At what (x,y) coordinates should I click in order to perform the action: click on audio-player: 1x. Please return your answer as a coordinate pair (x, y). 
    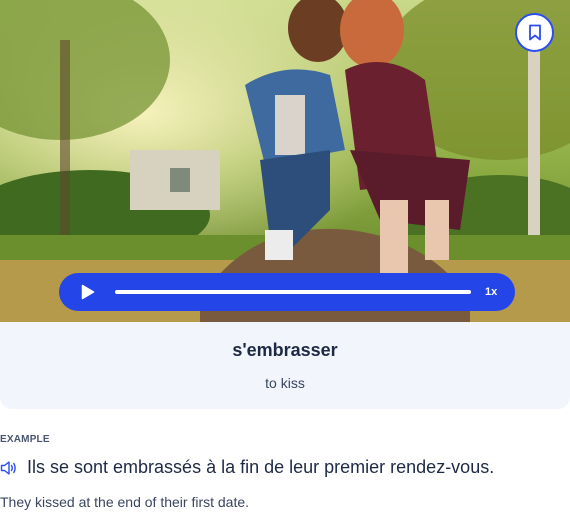
    Looking at the image, I should click on (287, 292).